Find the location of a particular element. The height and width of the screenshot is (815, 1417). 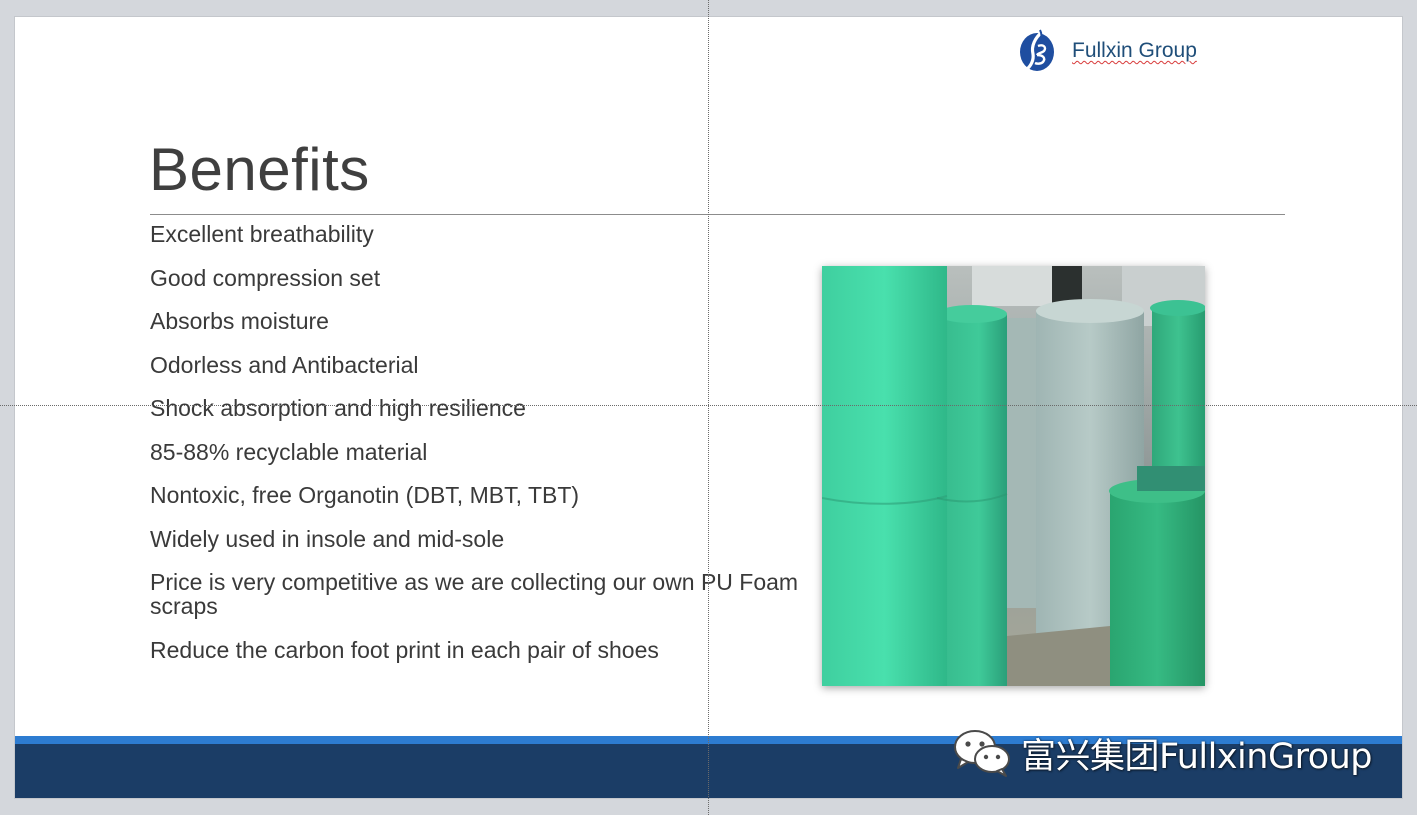

vertical-guide-line is located at coordinates (708, 407).